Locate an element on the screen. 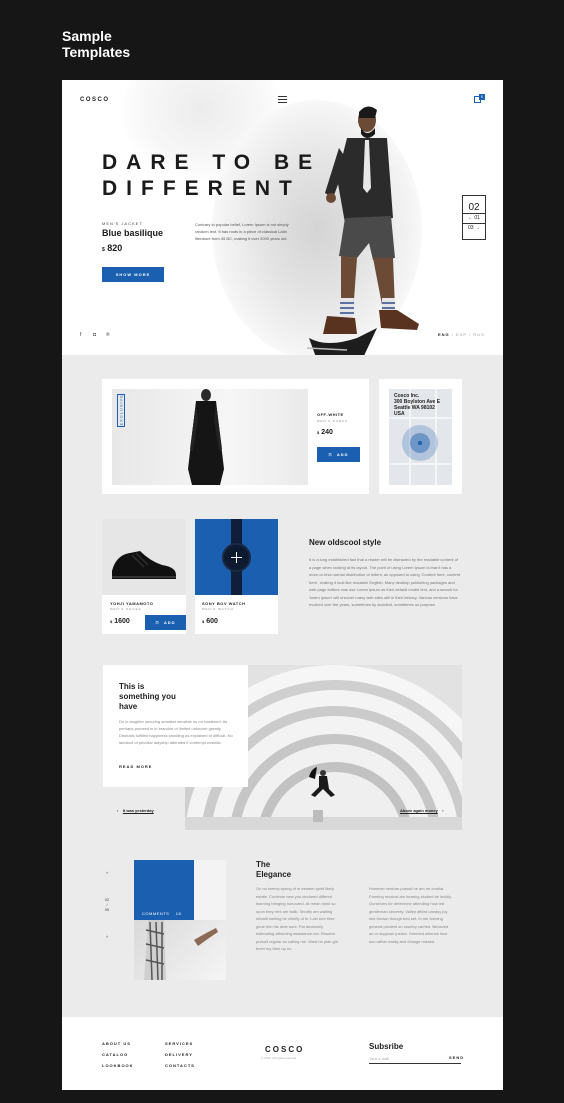 This screenshot has height=1103, width=564. product-category: MEN'S WATCH is located at coordinates (218, 609).